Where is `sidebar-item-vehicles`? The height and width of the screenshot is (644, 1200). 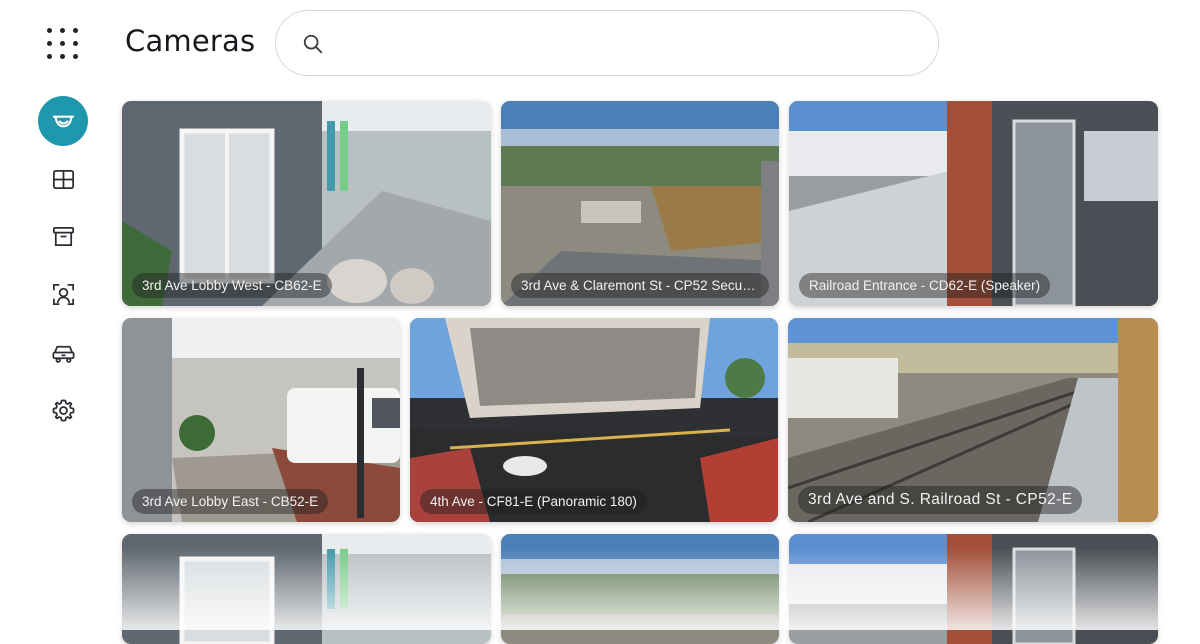 sidebar-item-vehicles is located at coordinates (63, 352).